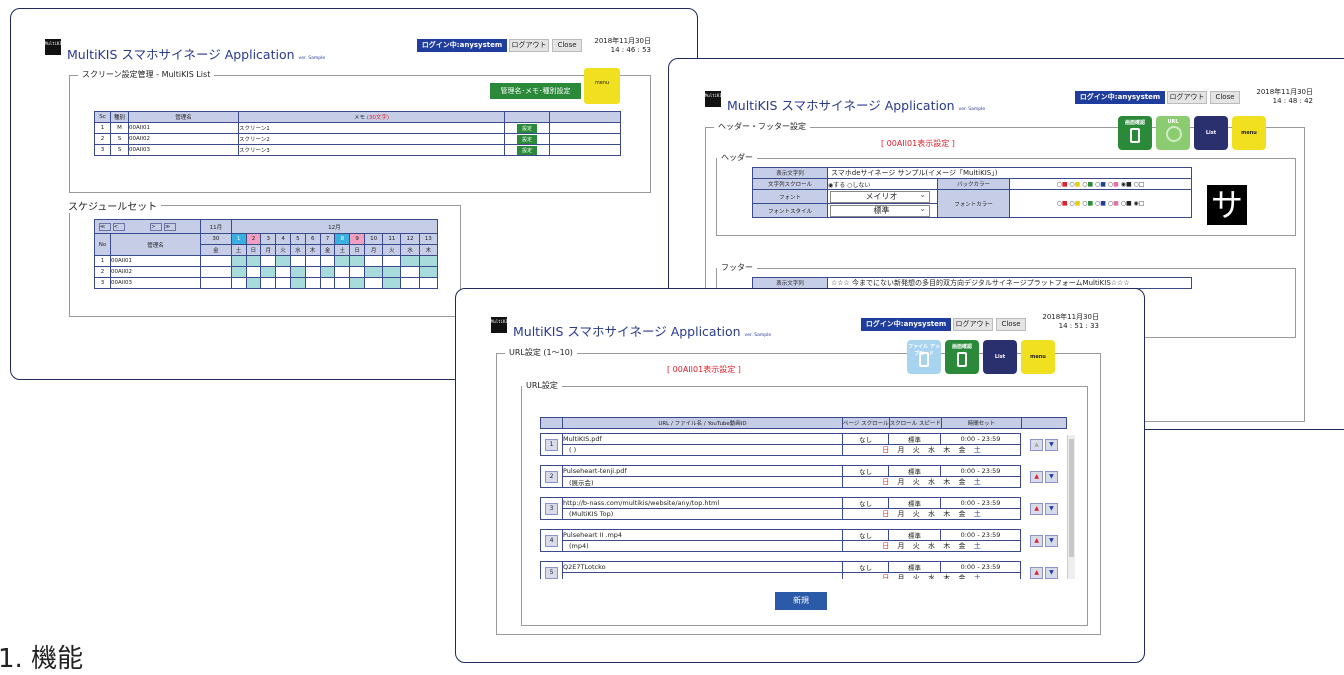 This screenshot has width=1344, height=675. Describe the element at coordinates (266, 283) in the screenshot. I see `schedule-row: 3 00AII03` at that location.